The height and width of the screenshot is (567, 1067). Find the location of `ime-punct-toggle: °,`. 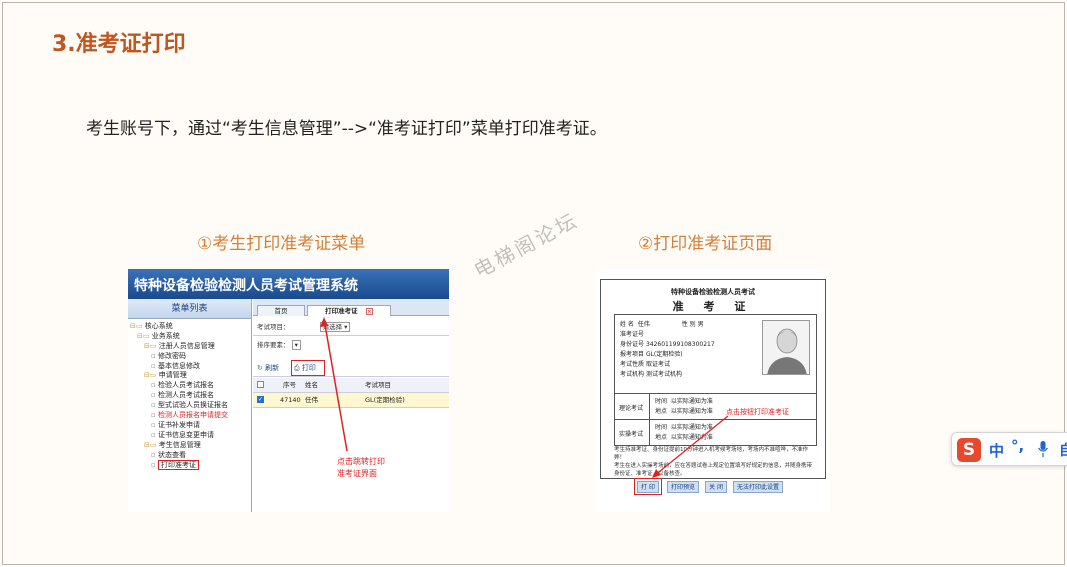

ime-punct-toggle: °, is located at coordinates (1017, 446).